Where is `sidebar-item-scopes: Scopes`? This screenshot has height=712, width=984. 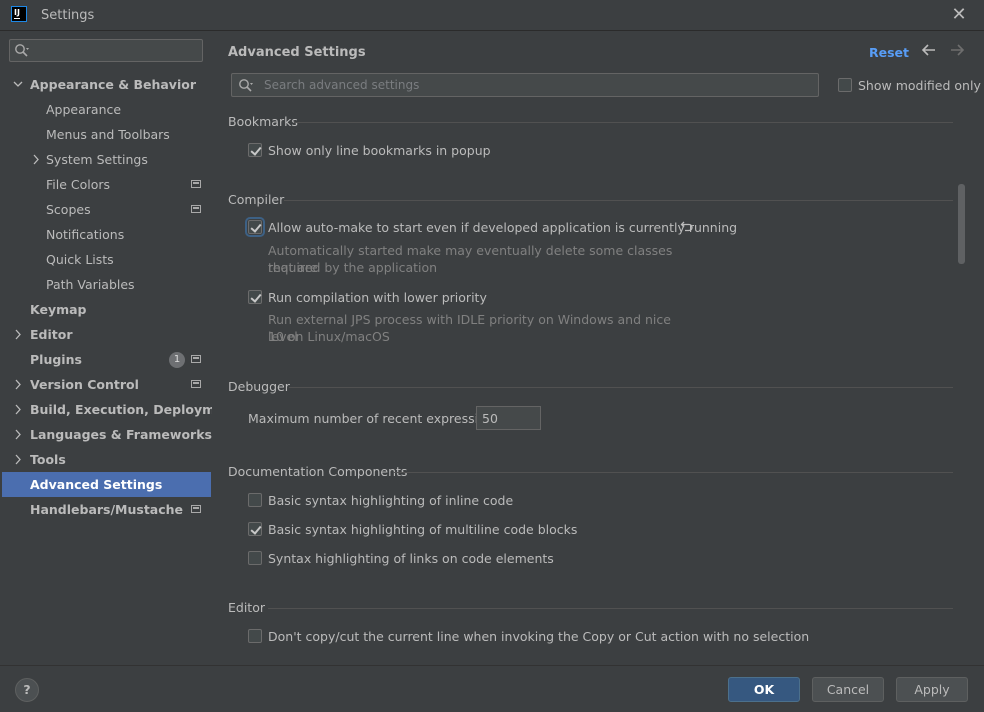
sidebar-item-scopes: Scopes is located at coordinates (106, 209).